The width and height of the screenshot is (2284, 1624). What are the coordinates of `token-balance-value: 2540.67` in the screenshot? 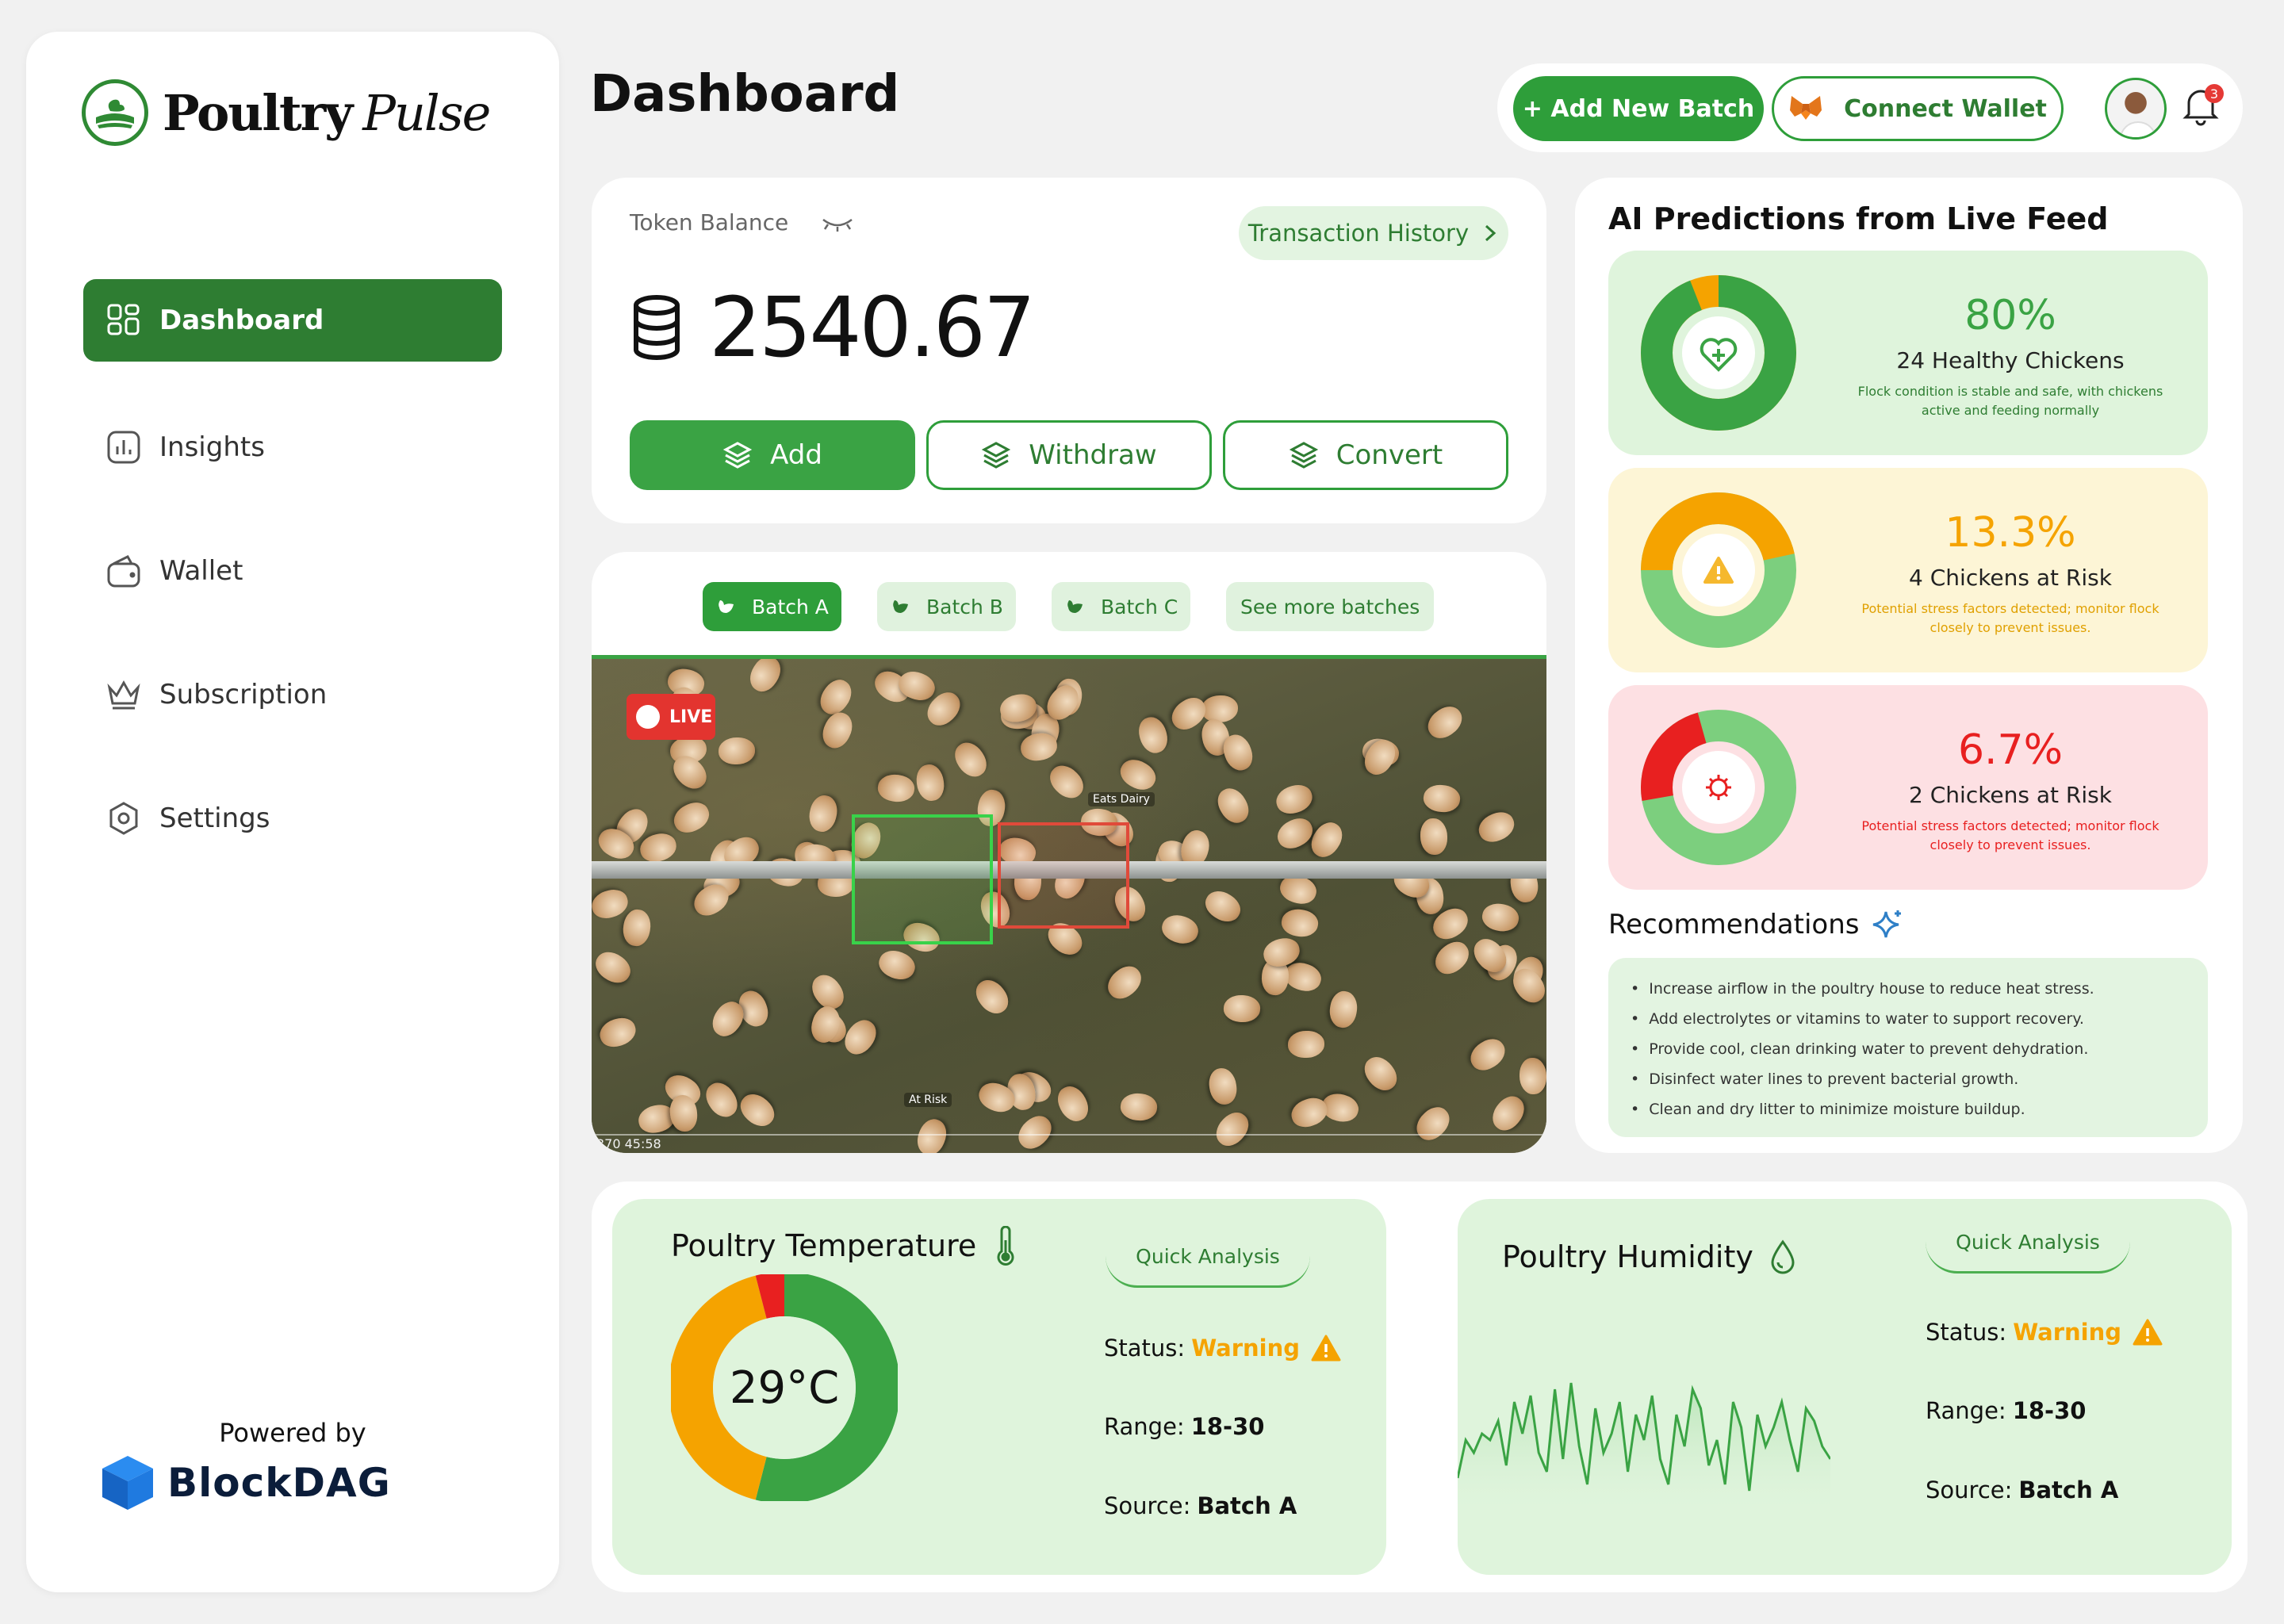 It's located at (872, 327).